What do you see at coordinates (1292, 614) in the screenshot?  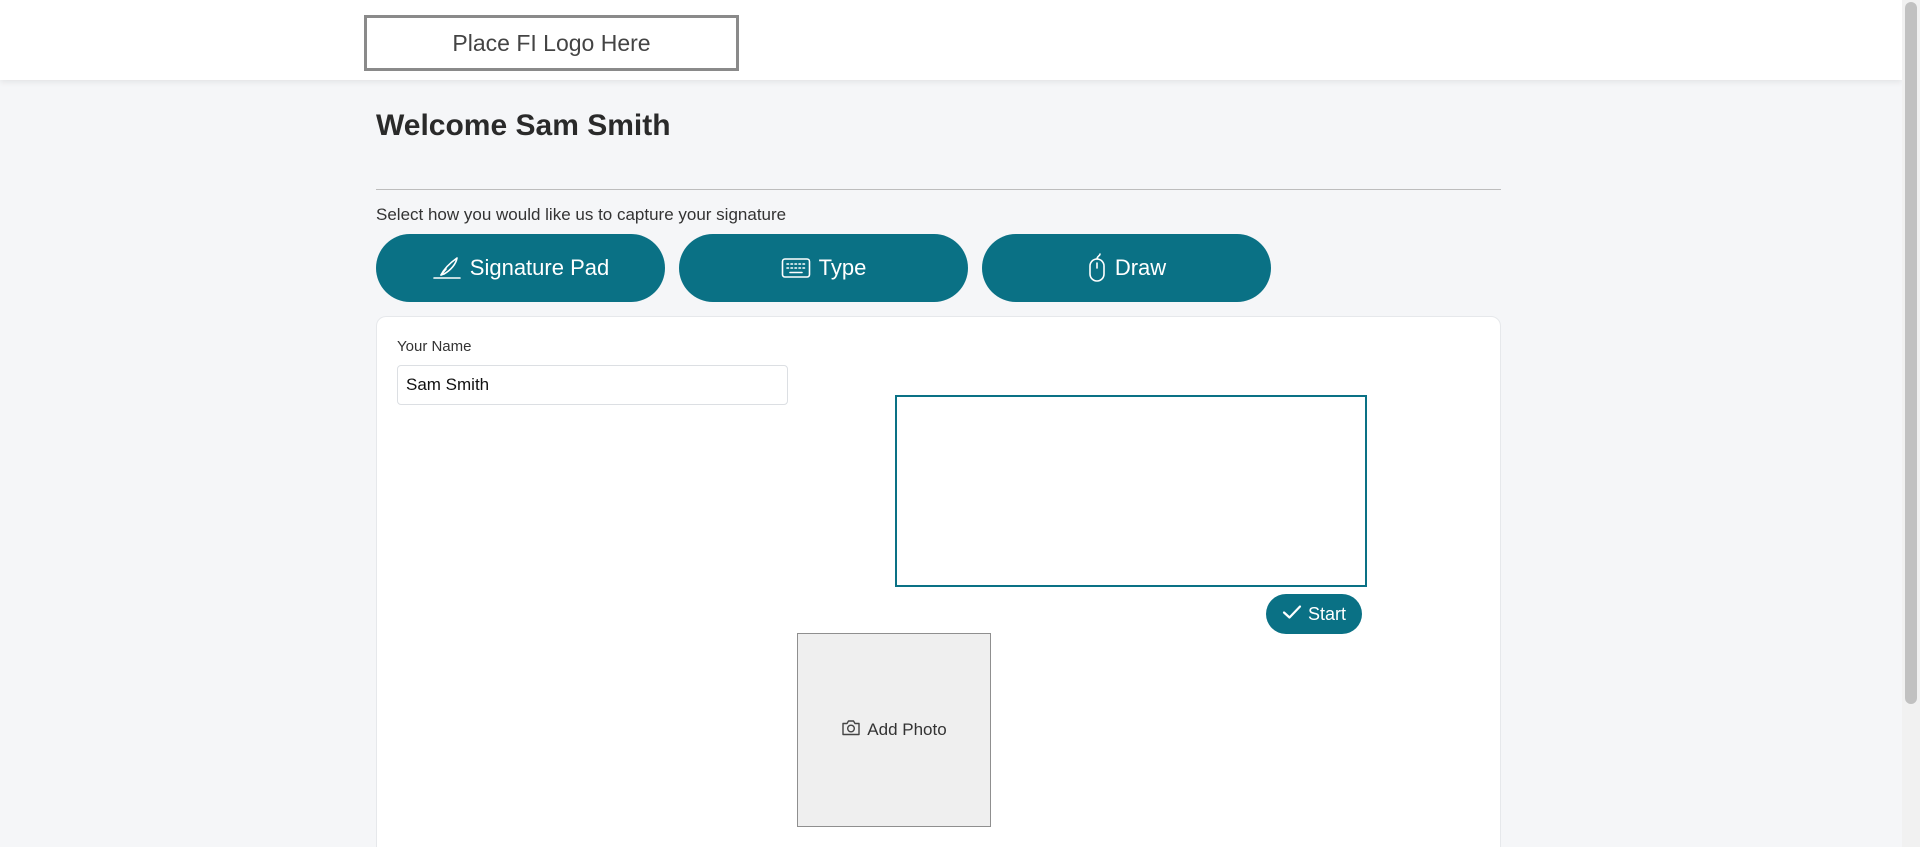 I see `check-icon` at bounding box center [1292, 614].